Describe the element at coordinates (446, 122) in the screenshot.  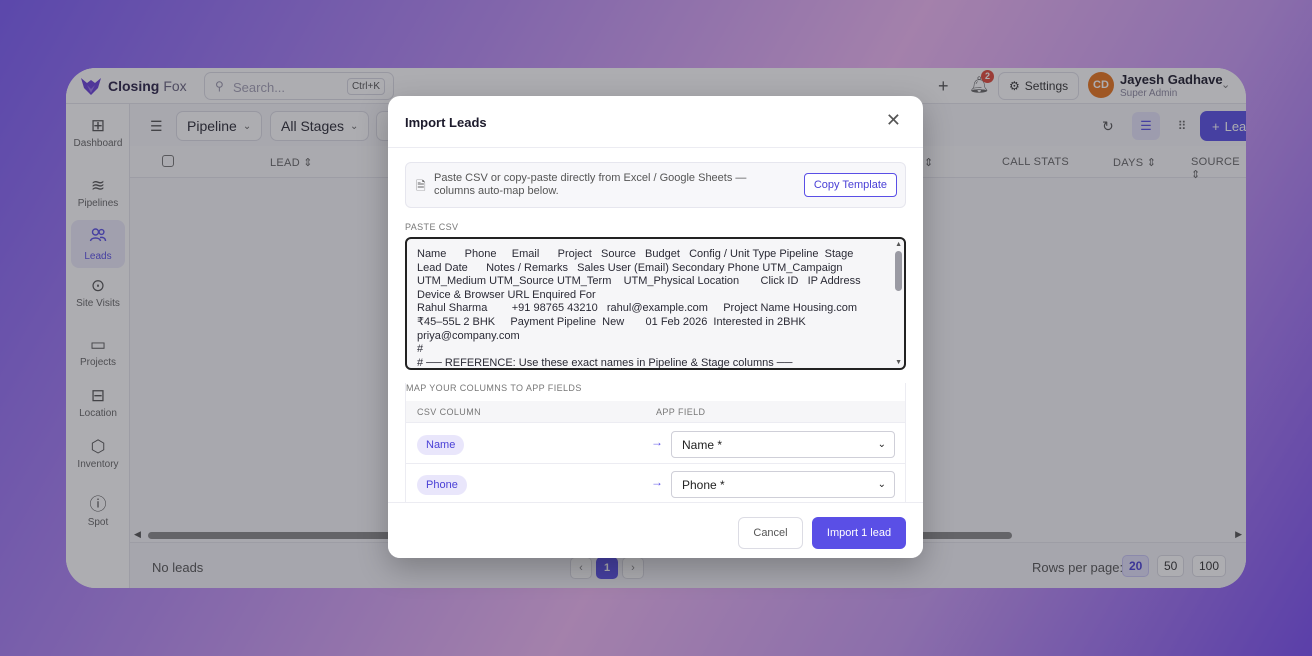
I see `dialog-title: Import Leads` at that location.